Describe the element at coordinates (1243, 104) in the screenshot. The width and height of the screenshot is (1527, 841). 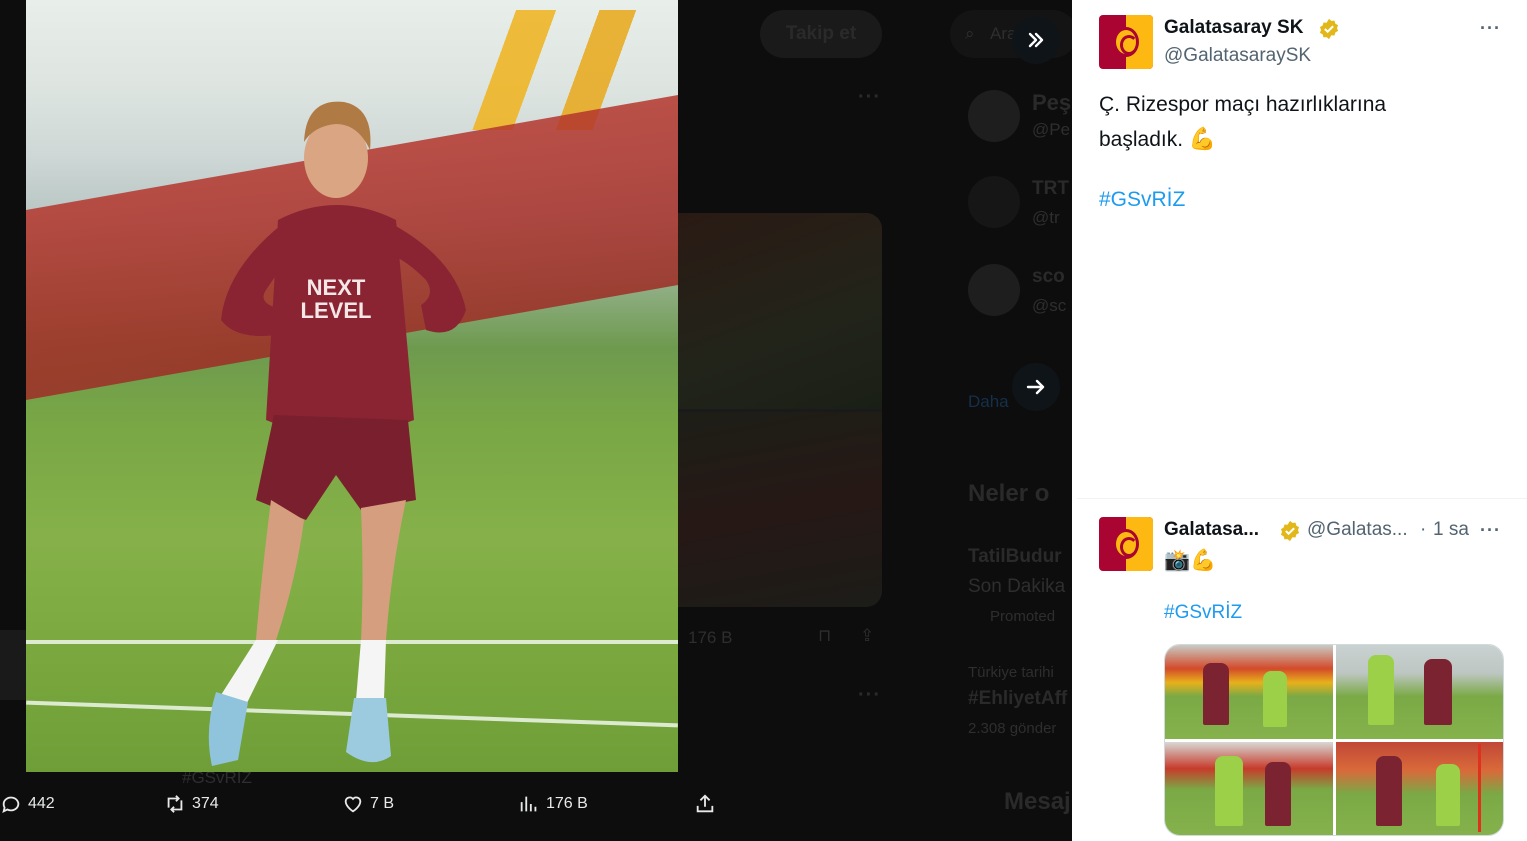
I see `tweet-text-line: Ç. Rizespor maçı hazırlıklarına` at that location.